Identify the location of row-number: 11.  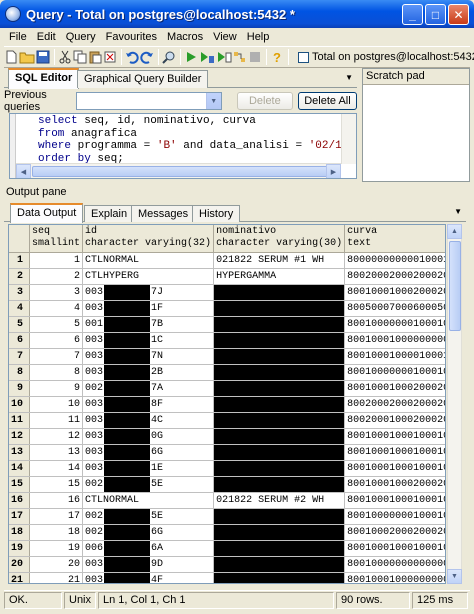
(20, 420).